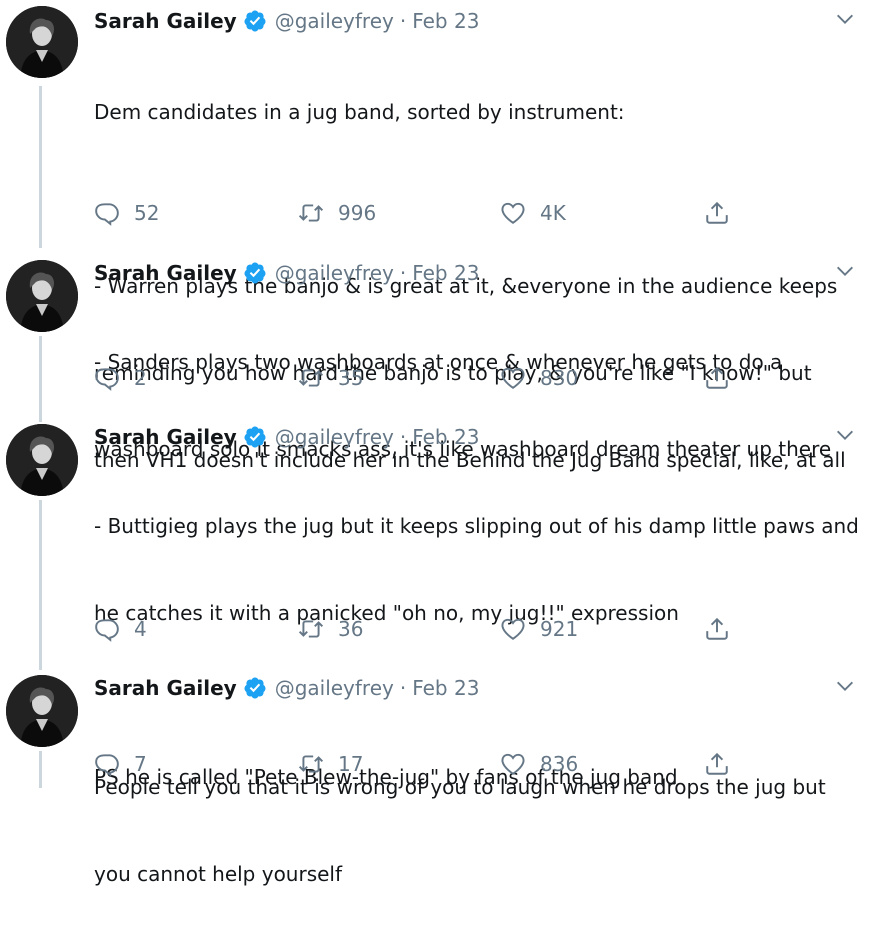 The image size is (886, 947). I want to click on retweet-button: 35, so click(330, 378).